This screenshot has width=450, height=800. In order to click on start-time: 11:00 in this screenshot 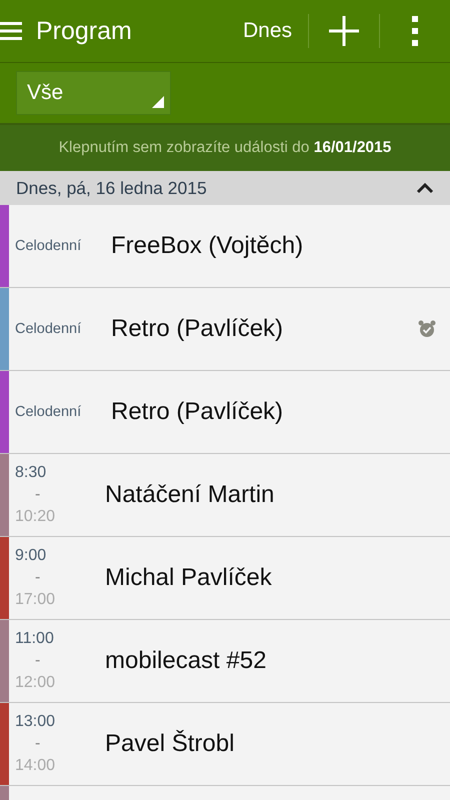, I will do `click(34, 639)`.